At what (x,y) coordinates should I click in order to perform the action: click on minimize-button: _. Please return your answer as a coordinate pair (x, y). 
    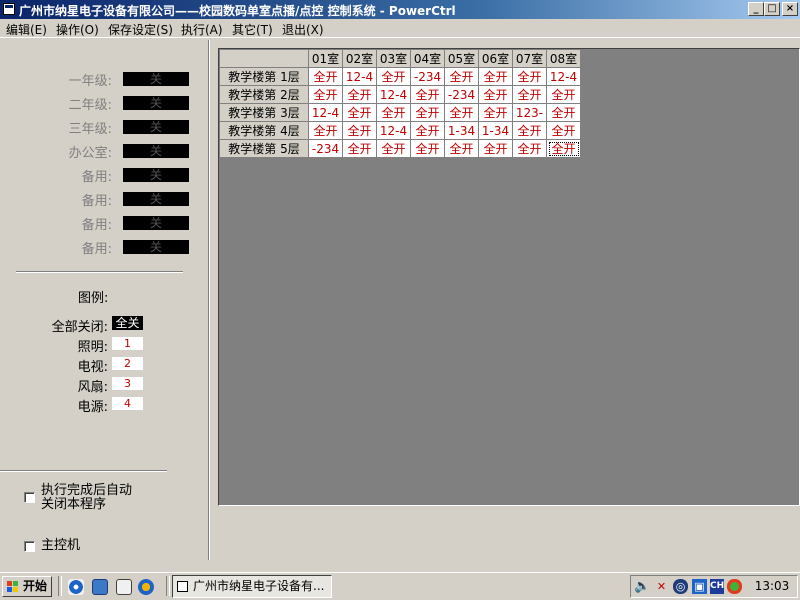
    Looking at the image, I should click on (756, 9).